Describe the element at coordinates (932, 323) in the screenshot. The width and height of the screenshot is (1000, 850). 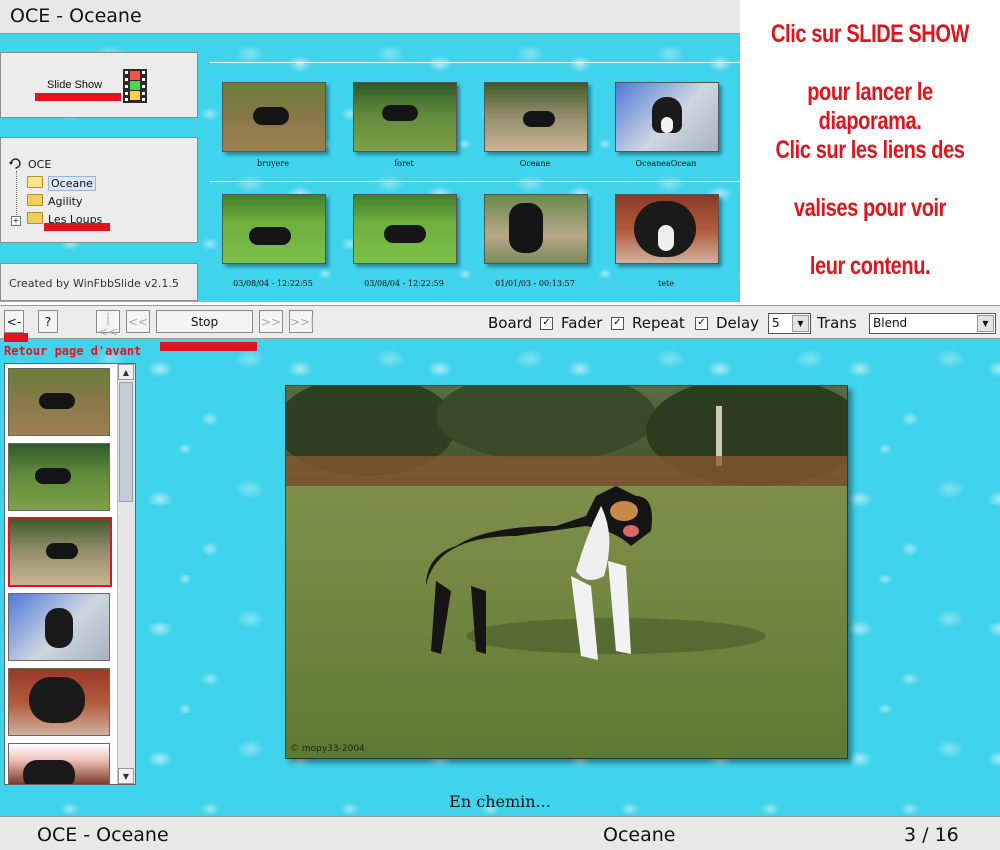
I see `trans-select: Blend ▼` at that location.